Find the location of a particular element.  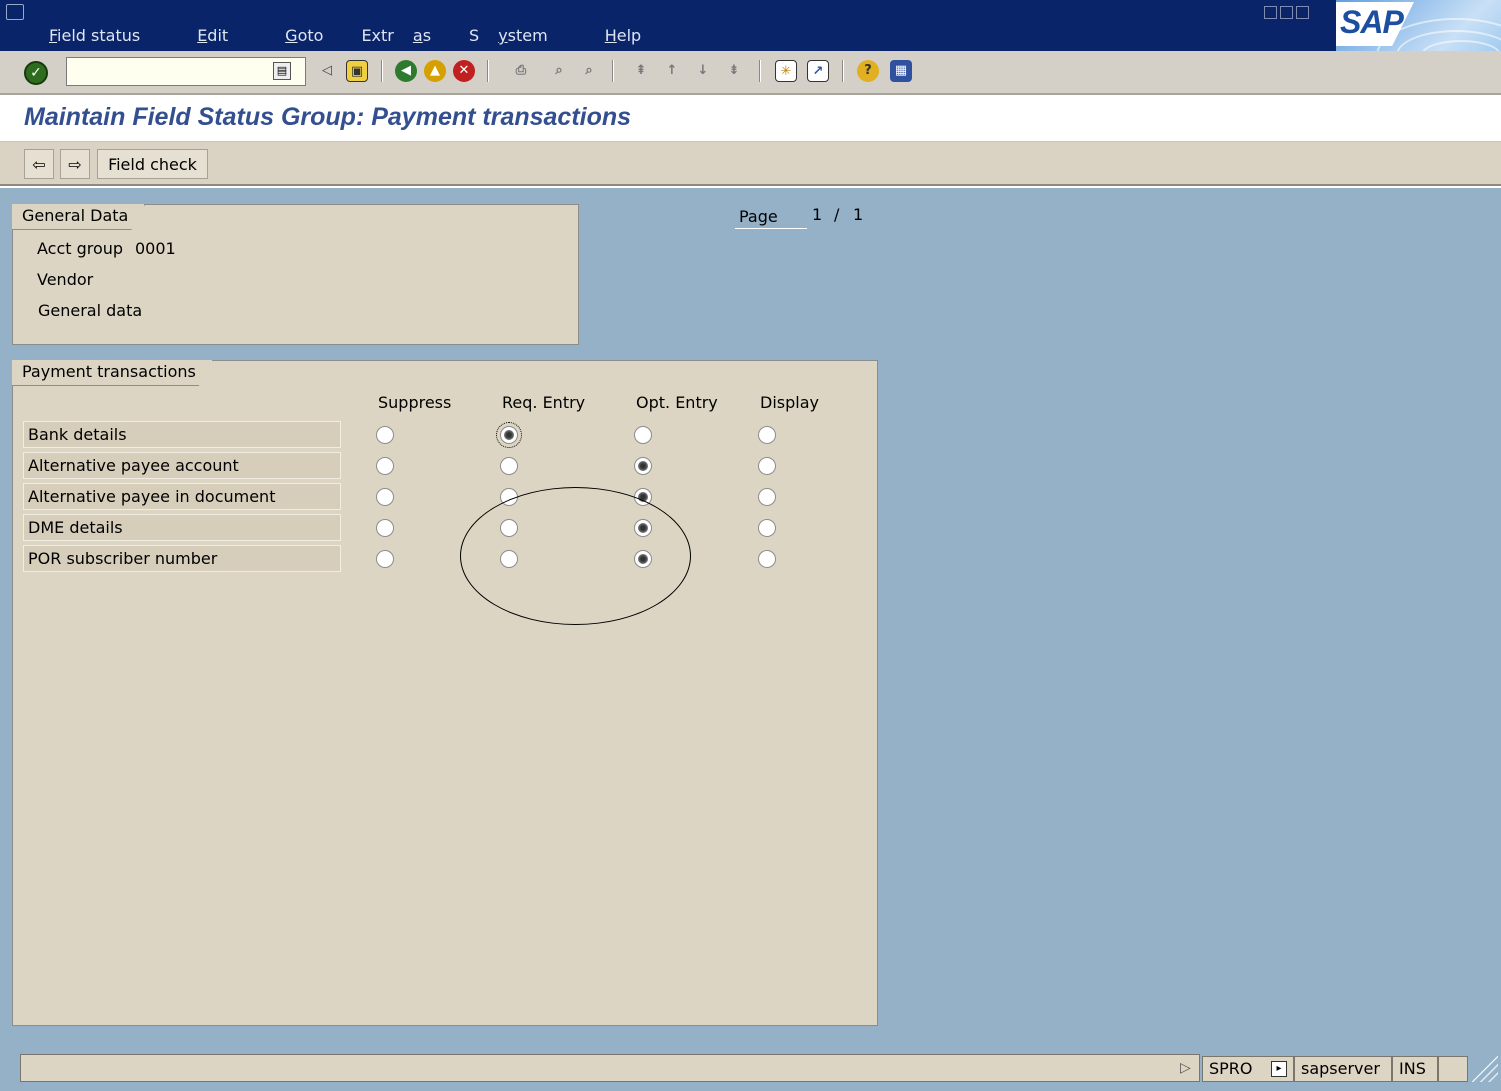

menu-system: System is located at coordinates (518, 35).